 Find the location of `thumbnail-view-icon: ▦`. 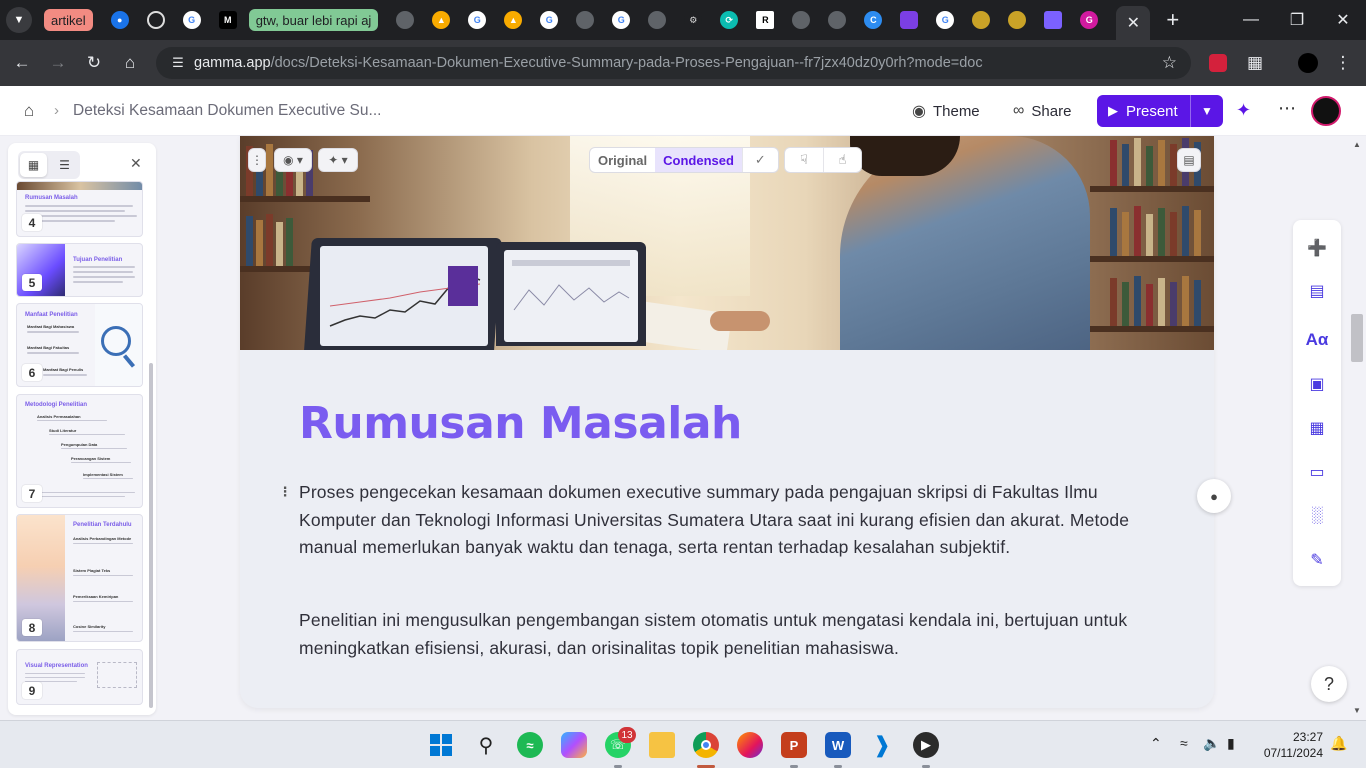

thumbnail-view-icon: ▦ is located at coordinates (33, 165).